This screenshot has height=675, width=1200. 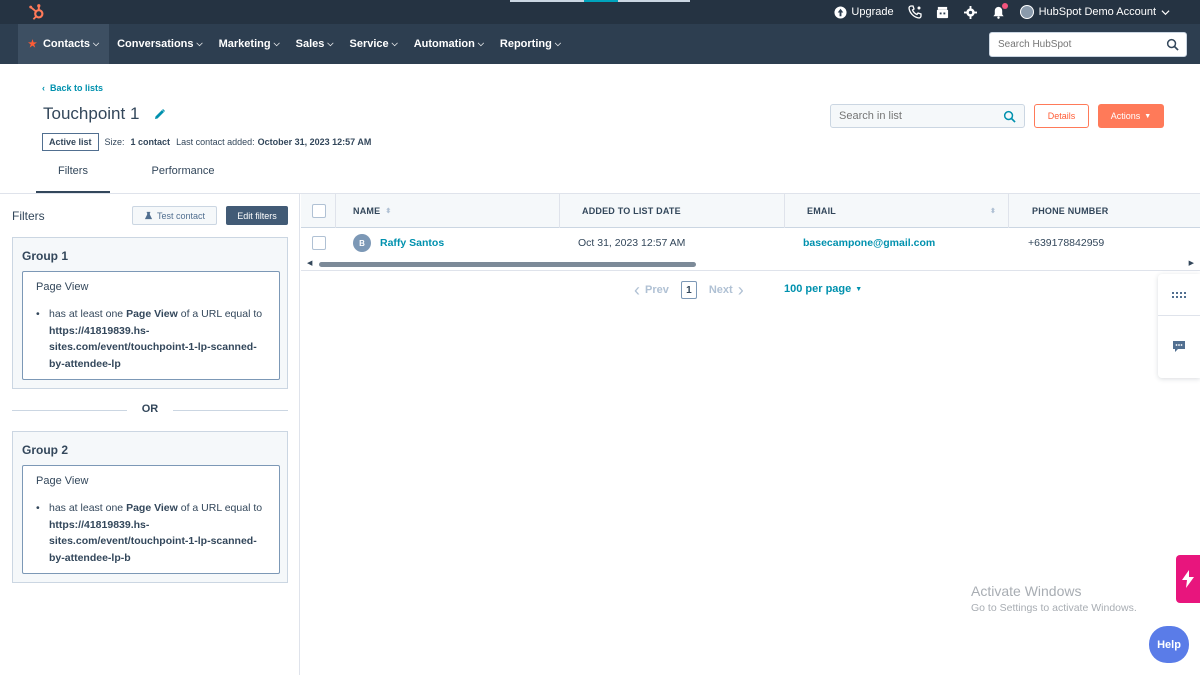 I want to click on or-separator: OR, so click(x=150, y=410).